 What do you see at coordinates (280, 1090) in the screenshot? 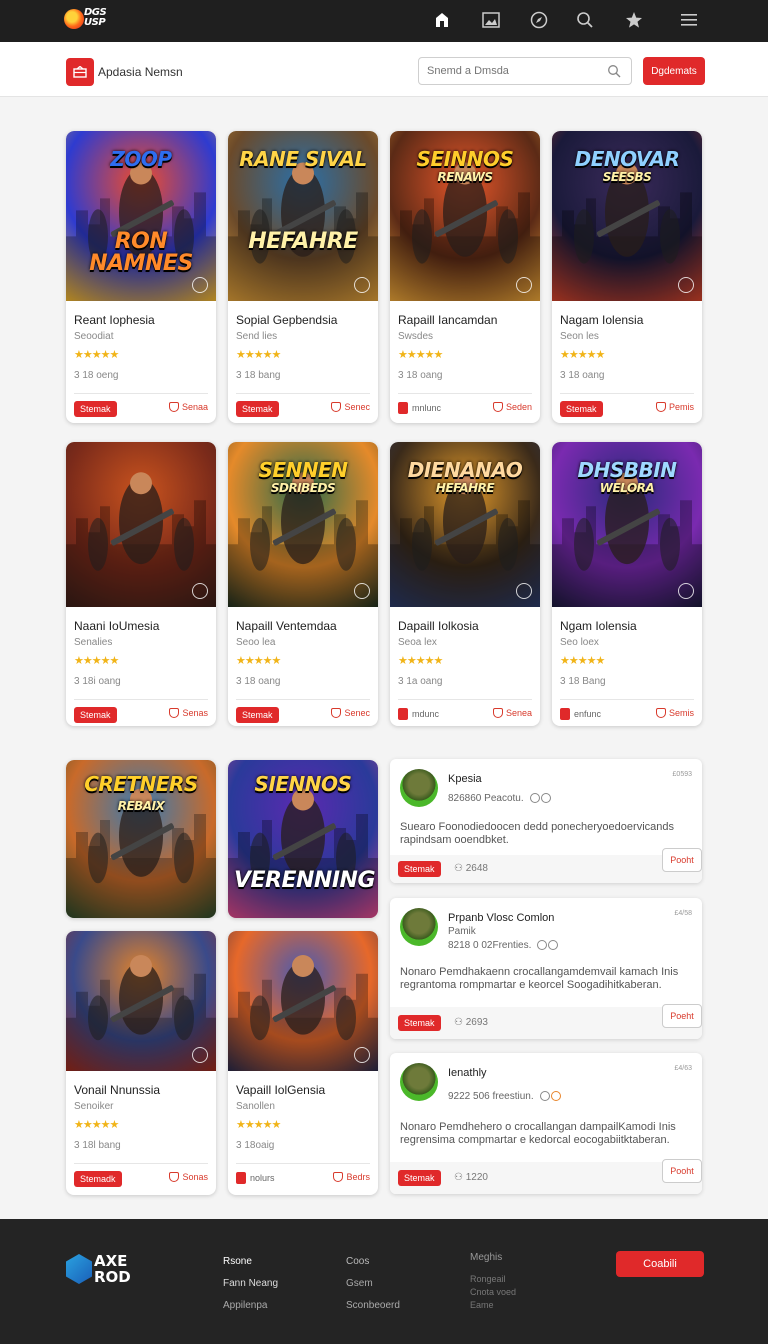
I see `game-title: Vapaill IolGensia` at bounding box center [280, 1090].